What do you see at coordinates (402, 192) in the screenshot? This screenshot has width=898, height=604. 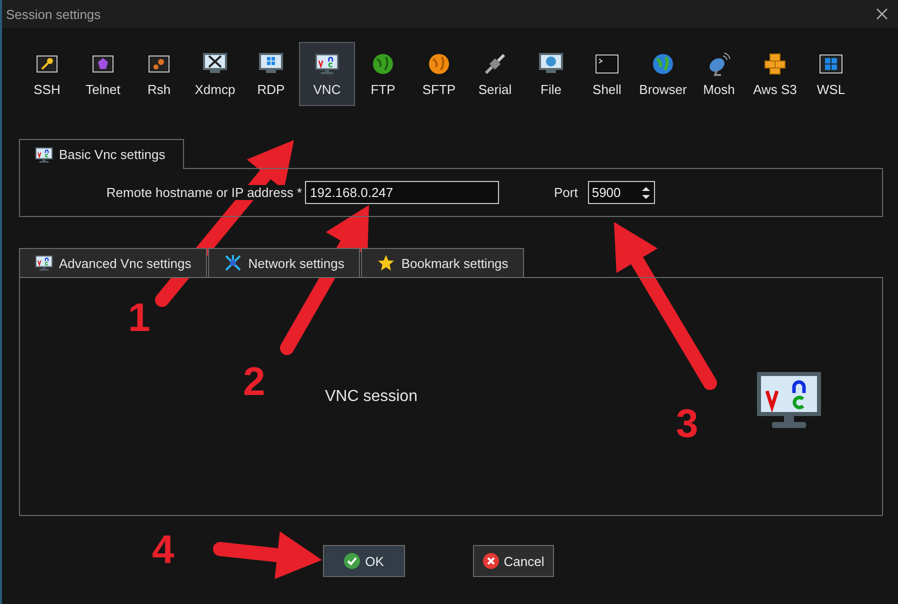 I see `host-field: 192.168.0.247` at bounding box center [402, 192].